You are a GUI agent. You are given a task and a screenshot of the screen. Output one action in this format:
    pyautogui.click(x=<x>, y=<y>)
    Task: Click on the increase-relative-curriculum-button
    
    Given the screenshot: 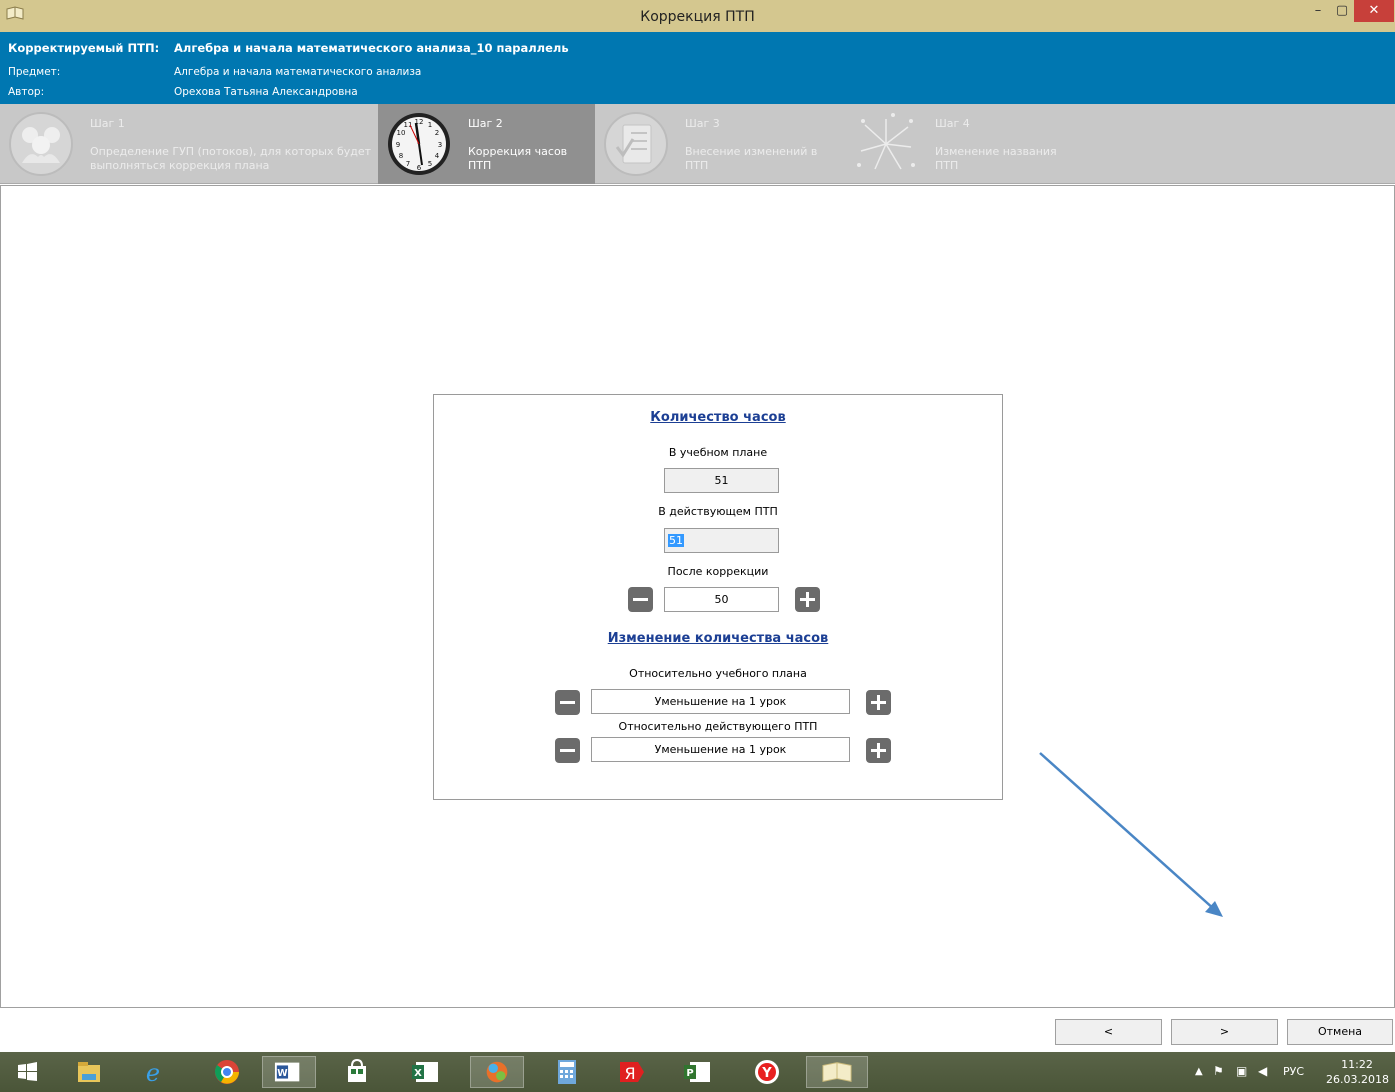 What is the action you would take?
    pyautogui.click(x=878, y=702)
    